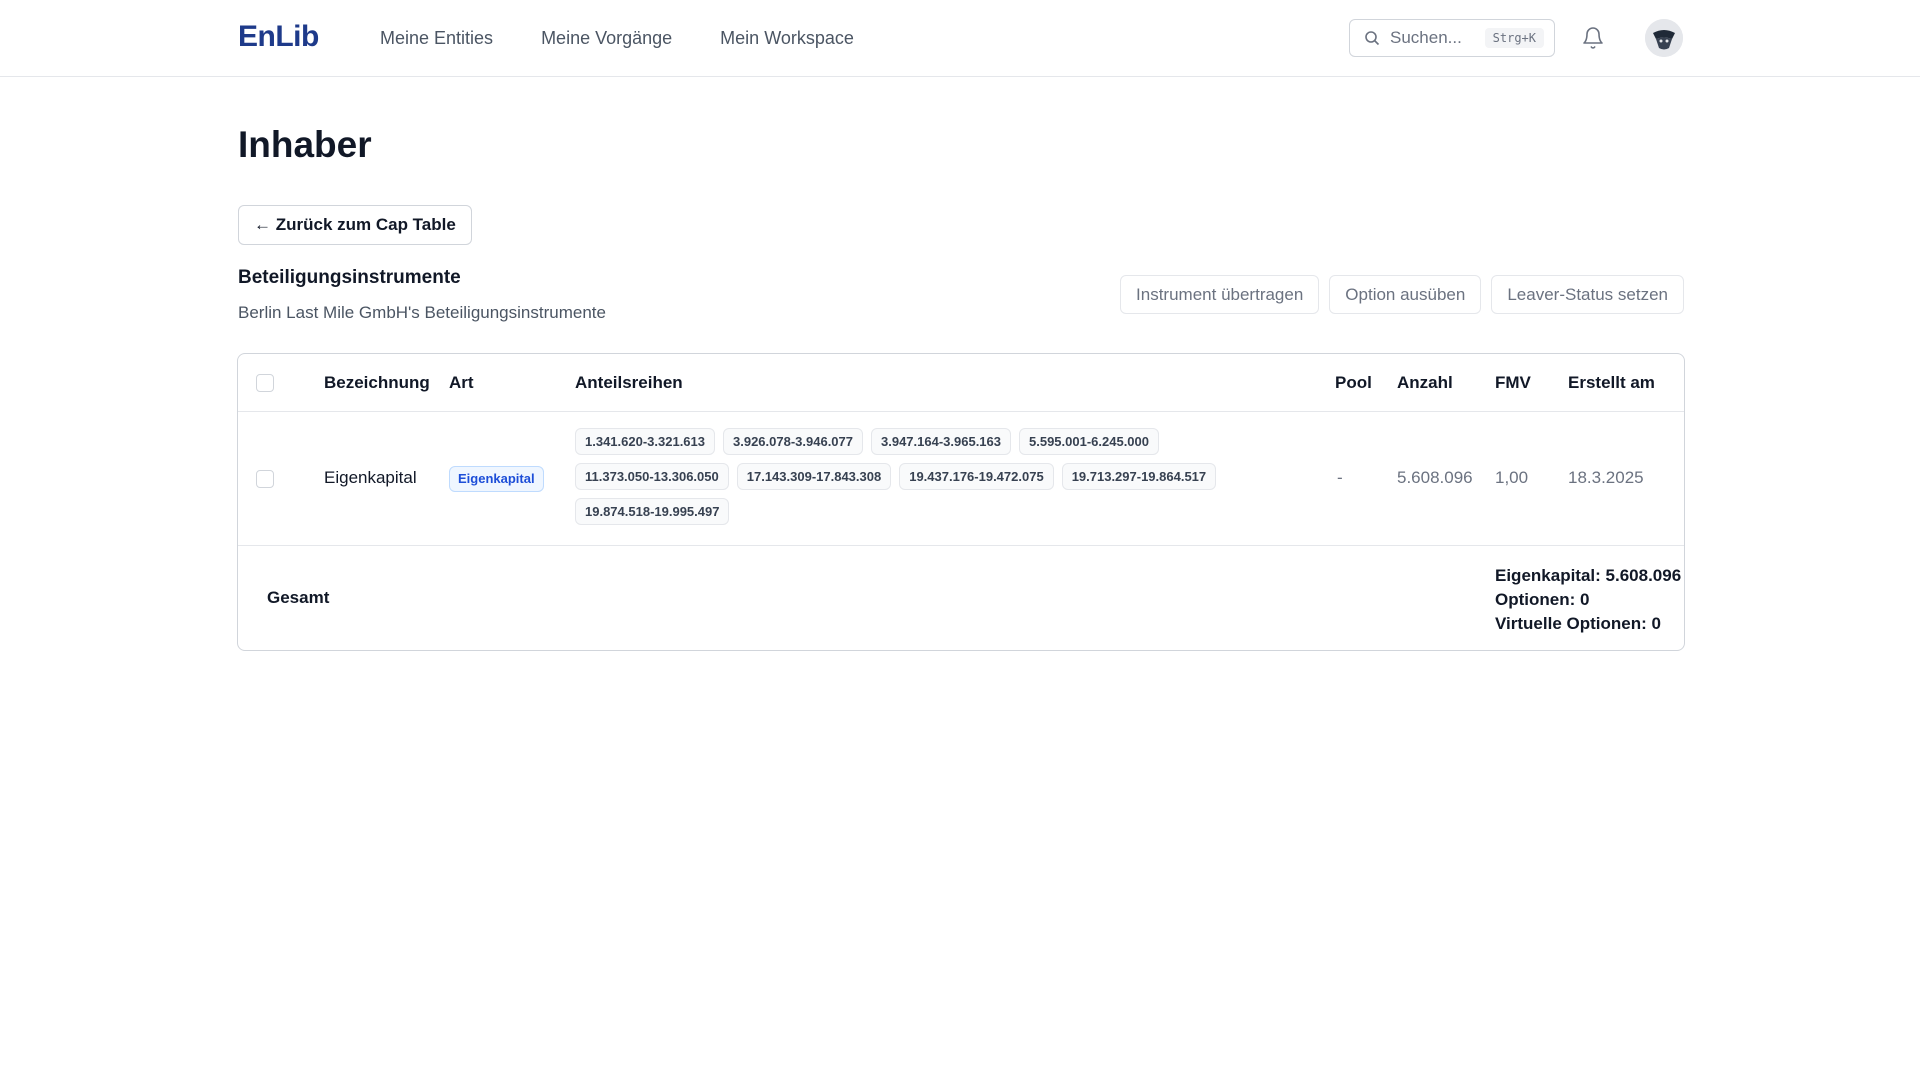 The image size is (1920, 1080). What do you see at coordinates (1514, 38) in the screenshot?
I see `search-shortcut-hint: Strg+K` at bounding box center [1514, 38].